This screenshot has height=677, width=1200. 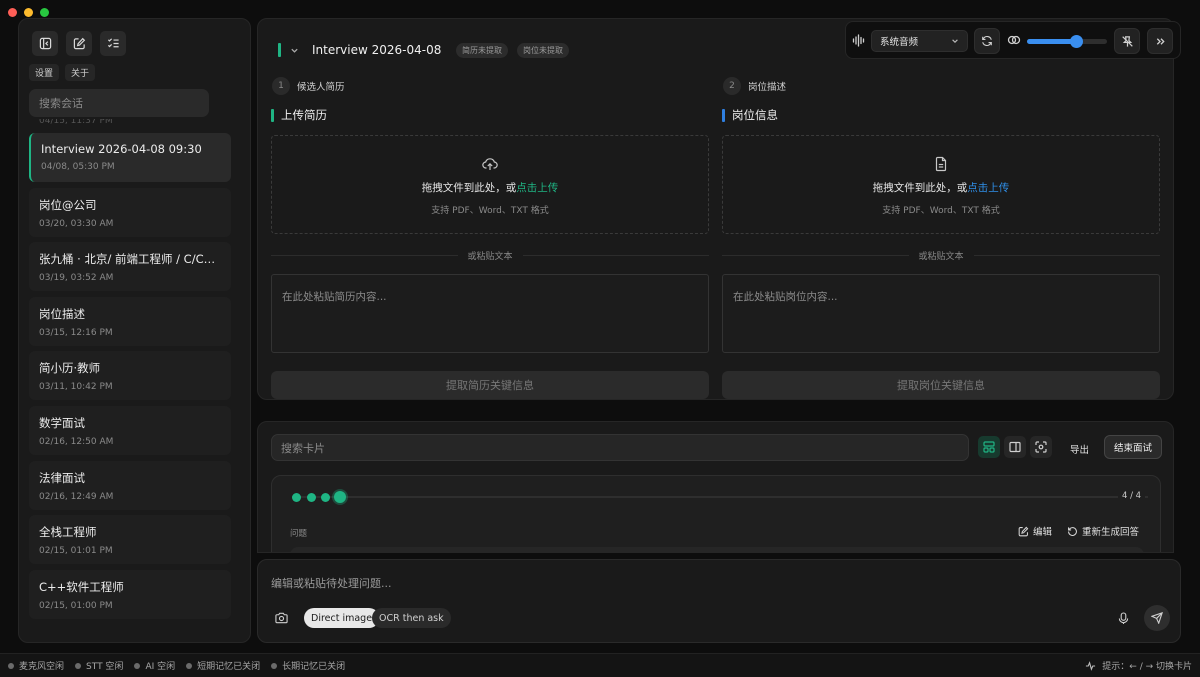 What do you see at coordinates (1079, 449) in the screenshot?
I see `export-button: 导出` at bounding box center [1079, 449].